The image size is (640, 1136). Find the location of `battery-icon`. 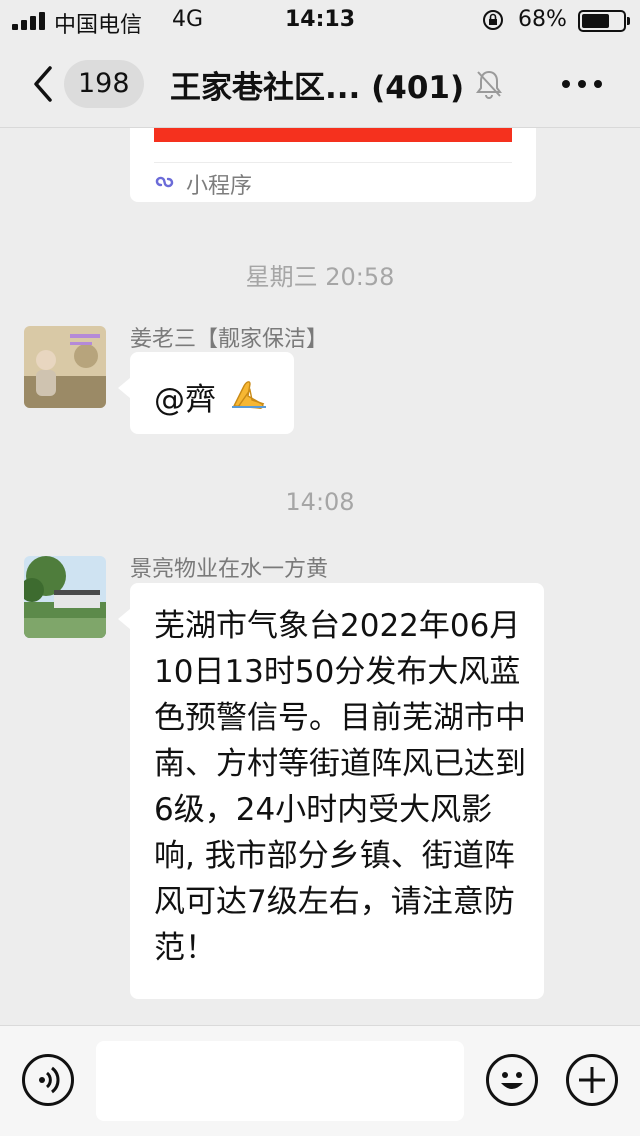

battery-icon is located at coordinates (604, 21).